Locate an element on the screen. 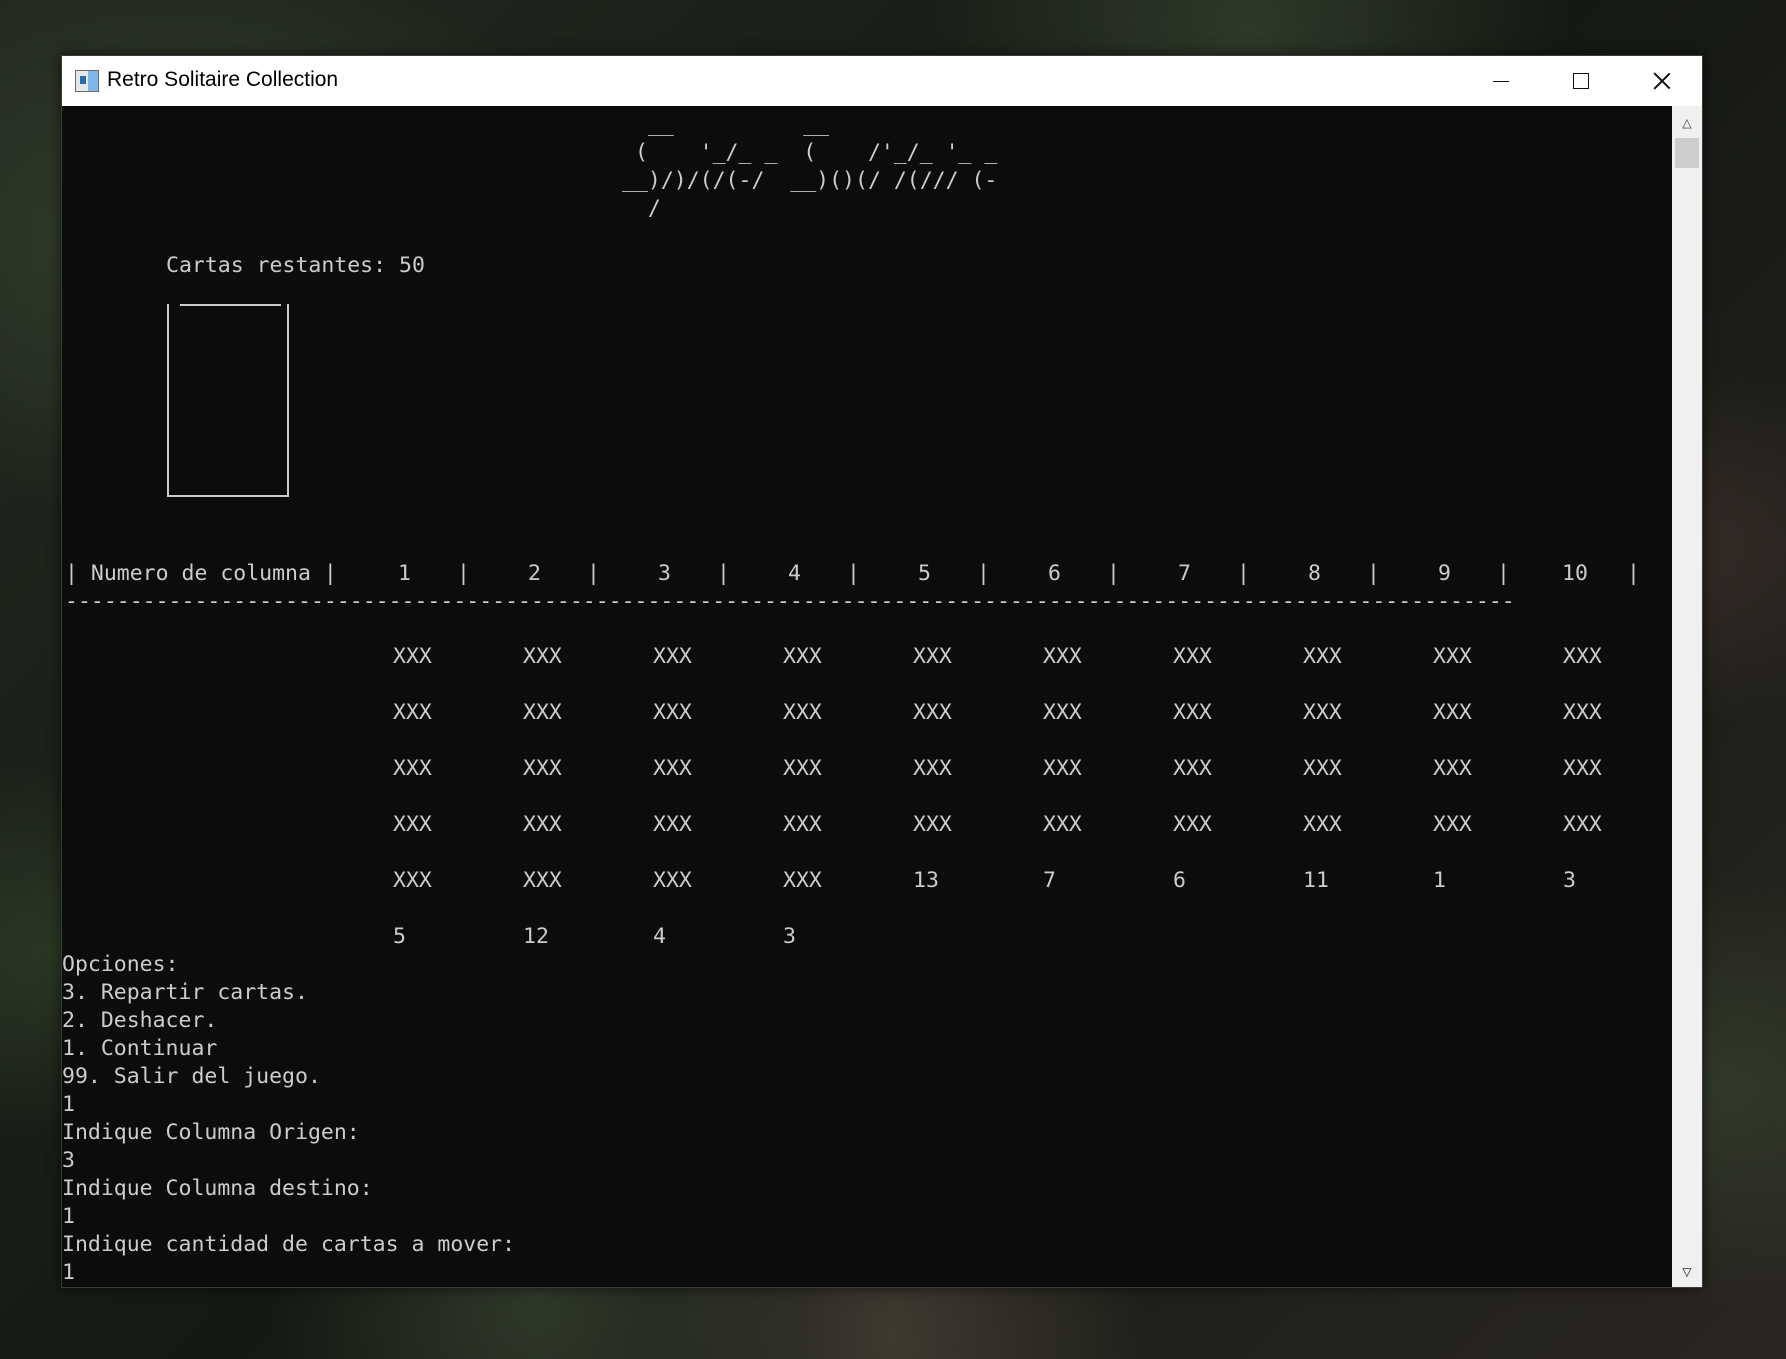  column-number-4: 4 is located at coordinates (794, 573).